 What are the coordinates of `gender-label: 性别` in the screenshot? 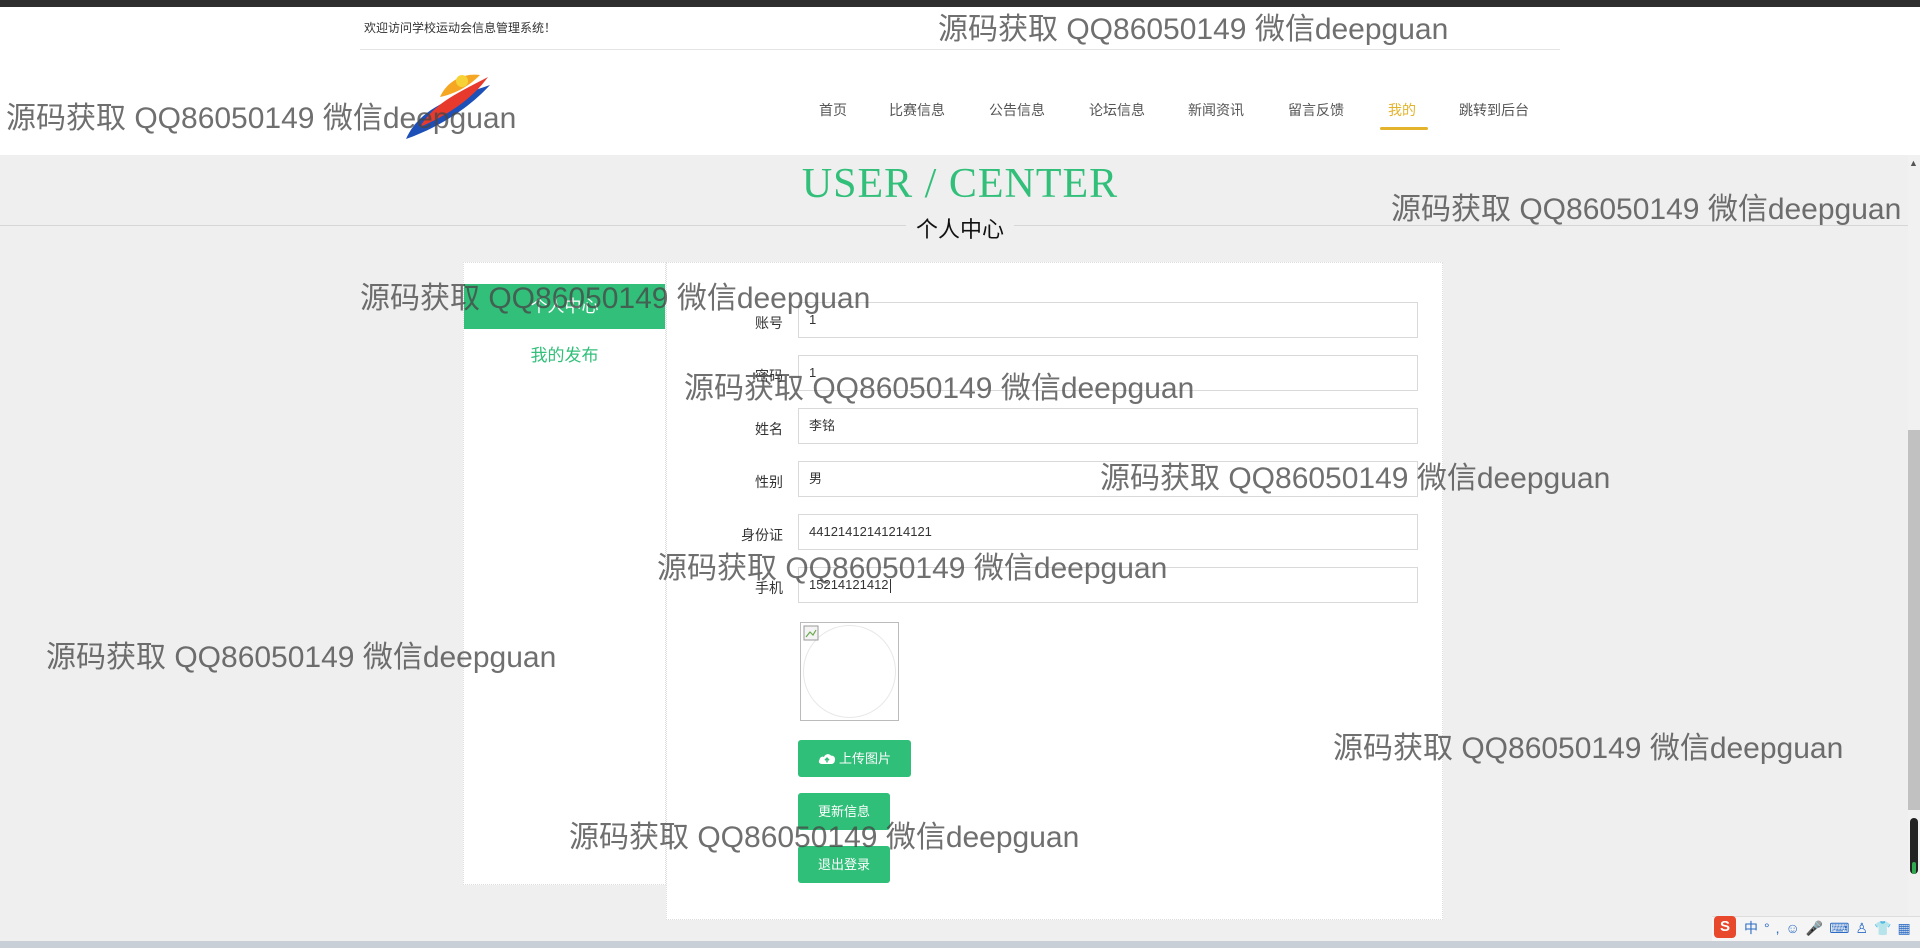 It's located at (769, 482).